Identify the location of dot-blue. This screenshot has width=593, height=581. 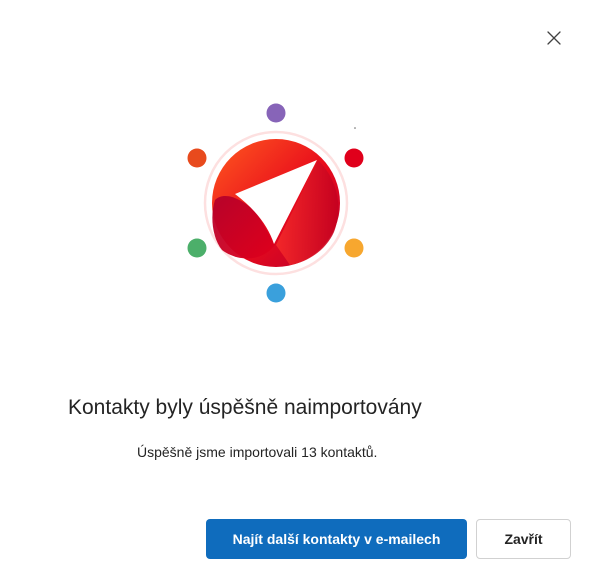
(276, 293).